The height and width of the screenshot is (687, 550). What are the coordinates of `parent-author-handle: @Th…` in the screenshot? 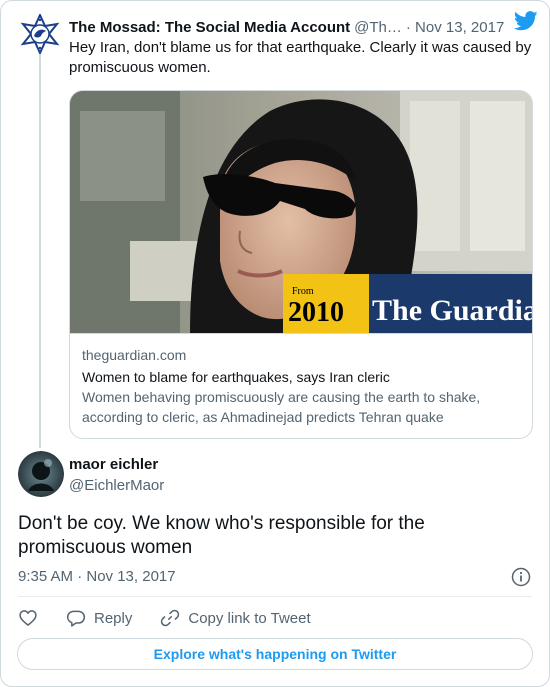 It's located at (378, 27).